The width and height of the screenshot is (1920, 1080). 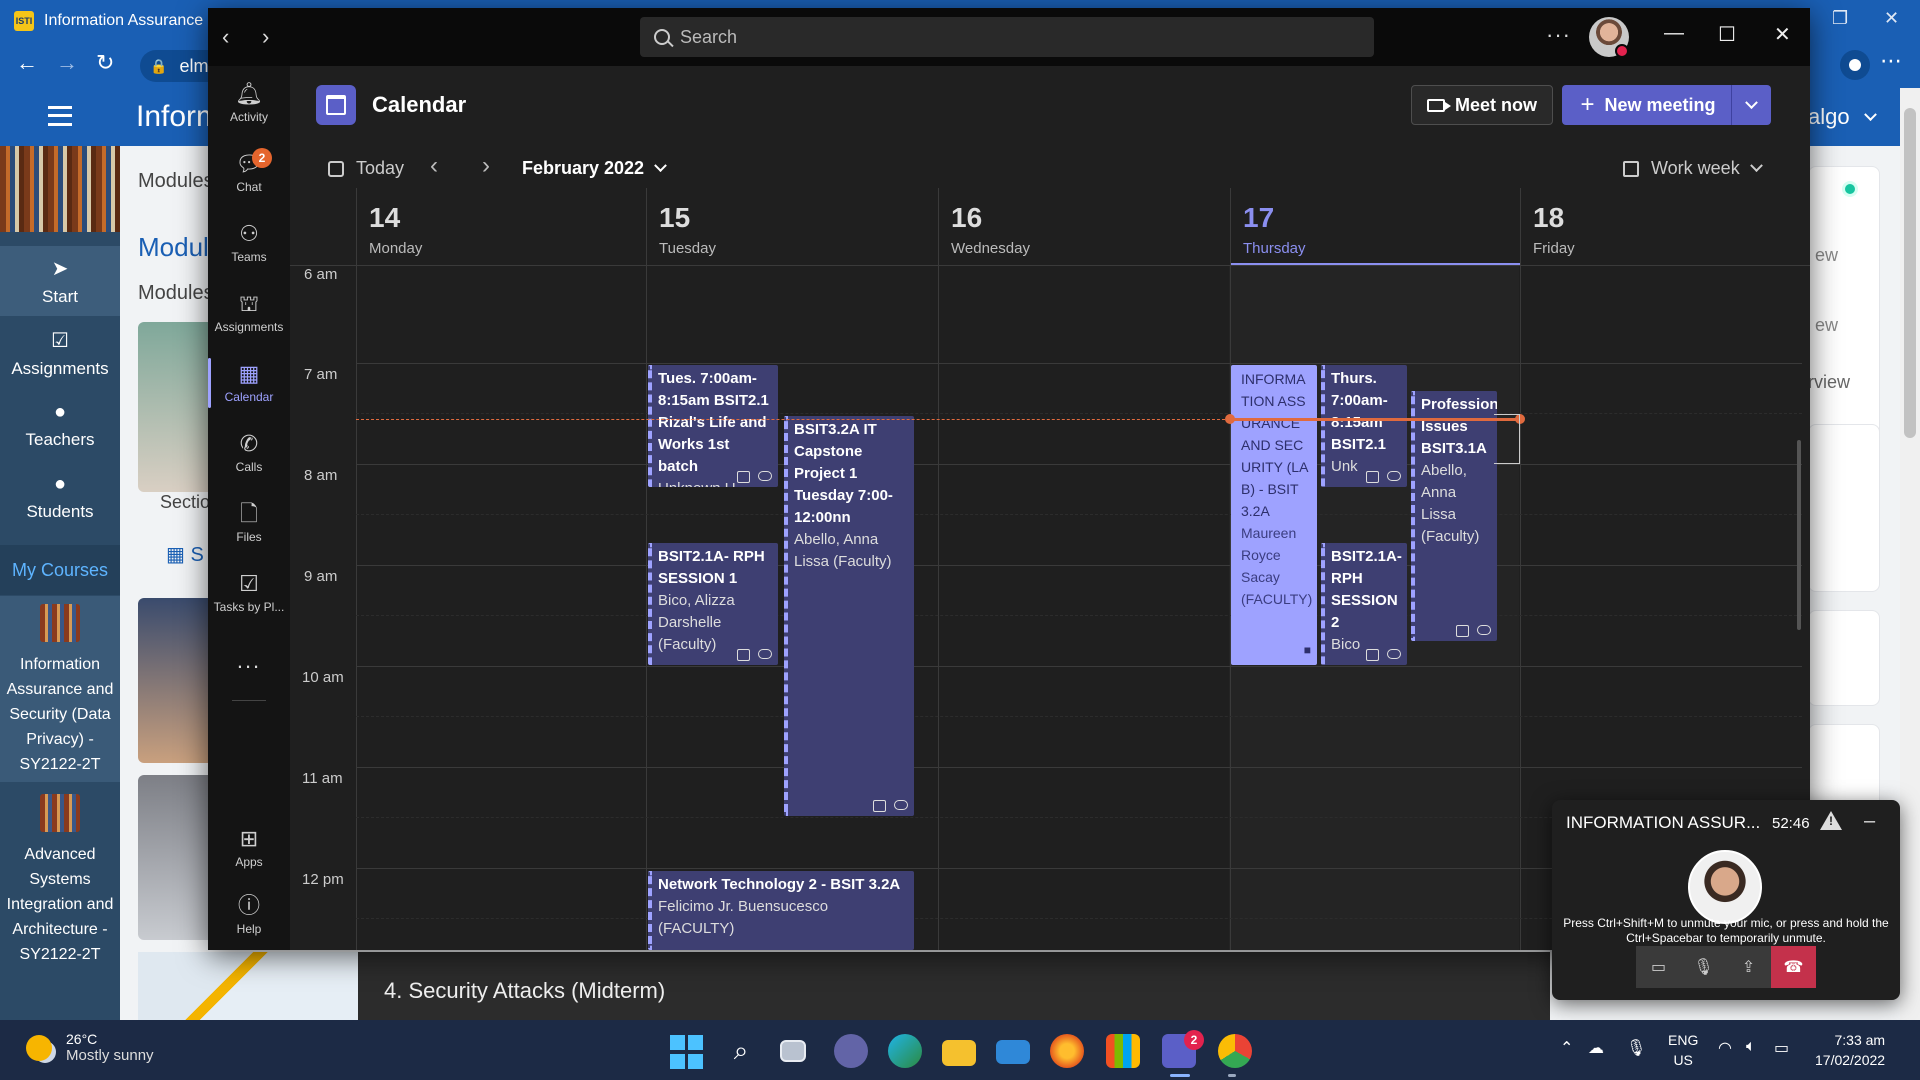 What do you see at coordinates (1648, 105) in the screenshot?
I see `new-meeting-button: + New meeting` at bounding box center [1648, 105].